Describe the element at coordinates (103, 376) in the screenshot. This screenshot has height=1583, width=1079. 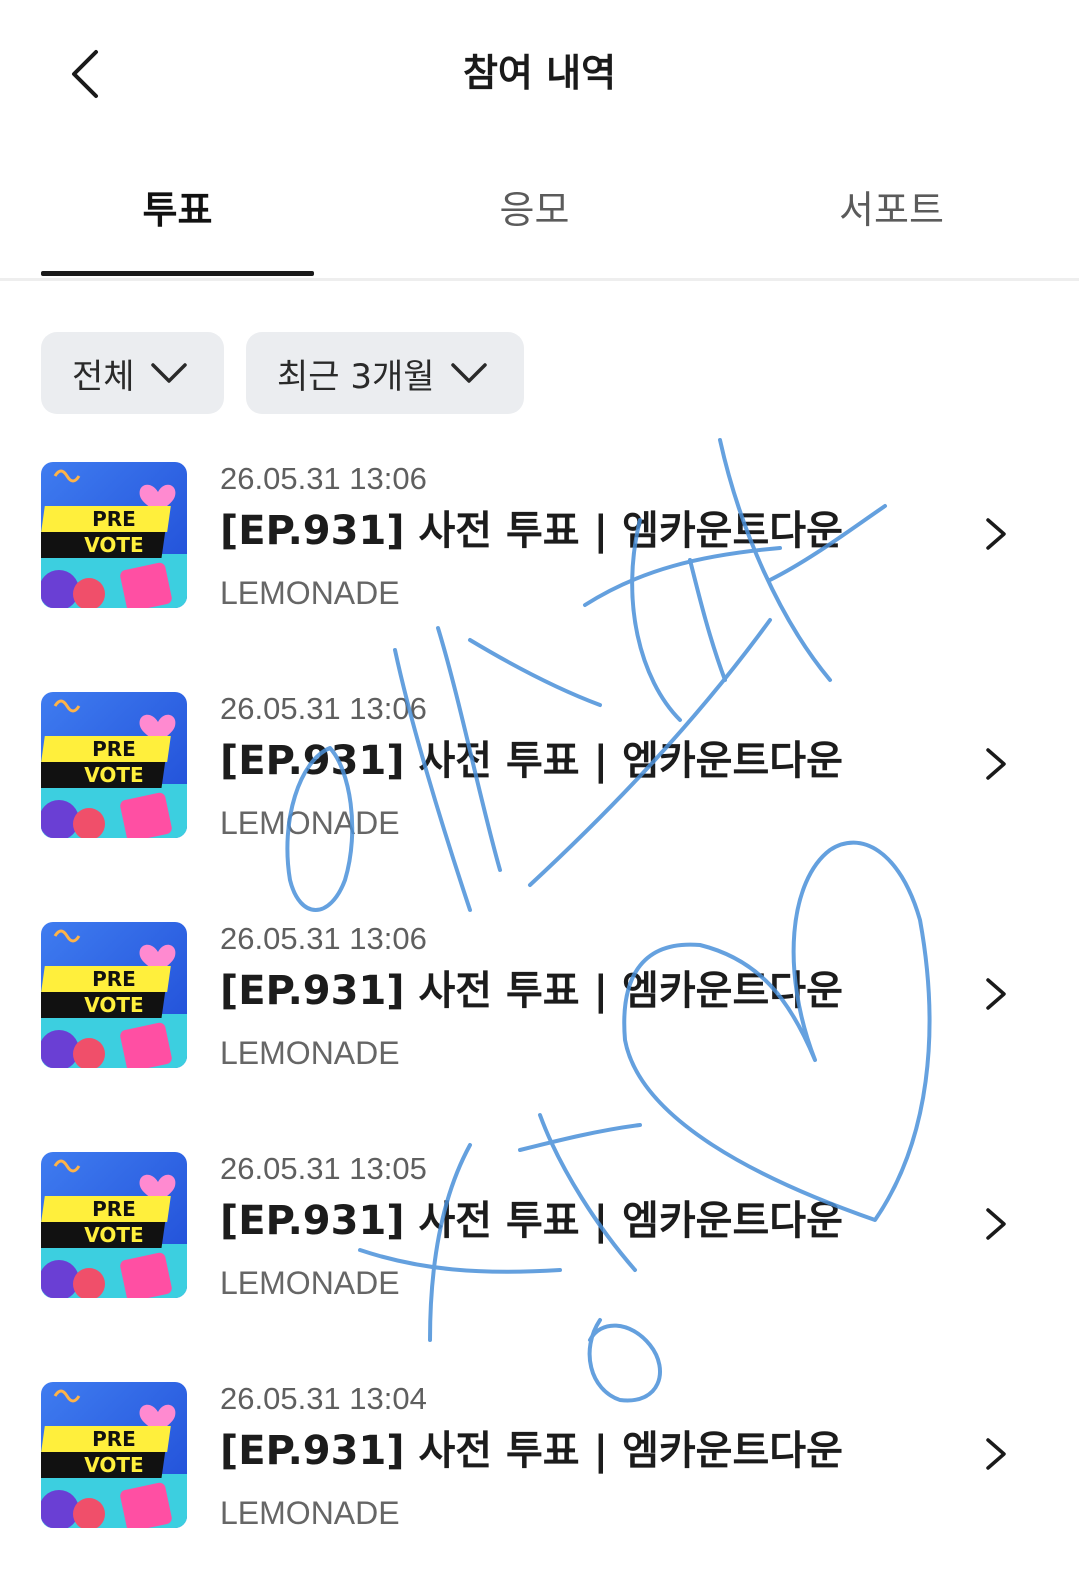
I see `filter-category-label: 전체` at that location.